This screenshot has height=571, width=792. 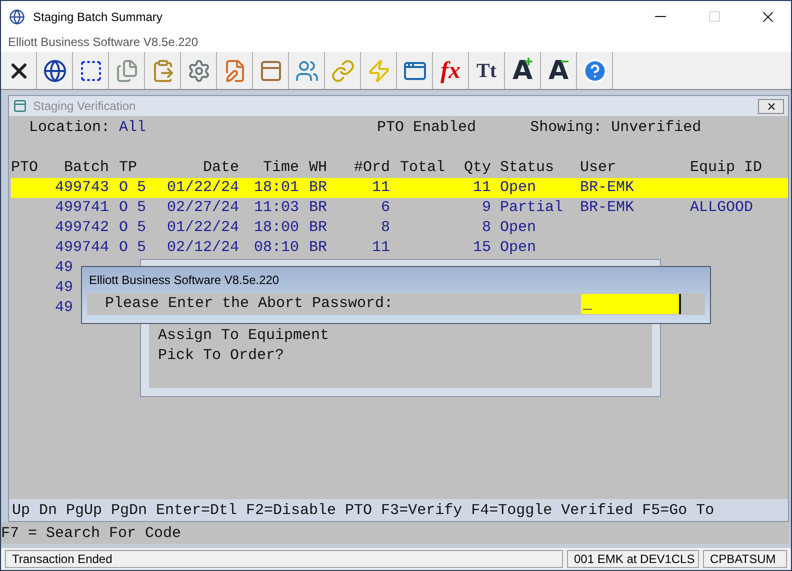 What do you see at coordinates (631, 304) in the screenshot?
I see `password-field: _` at bounding box center [631, 304].